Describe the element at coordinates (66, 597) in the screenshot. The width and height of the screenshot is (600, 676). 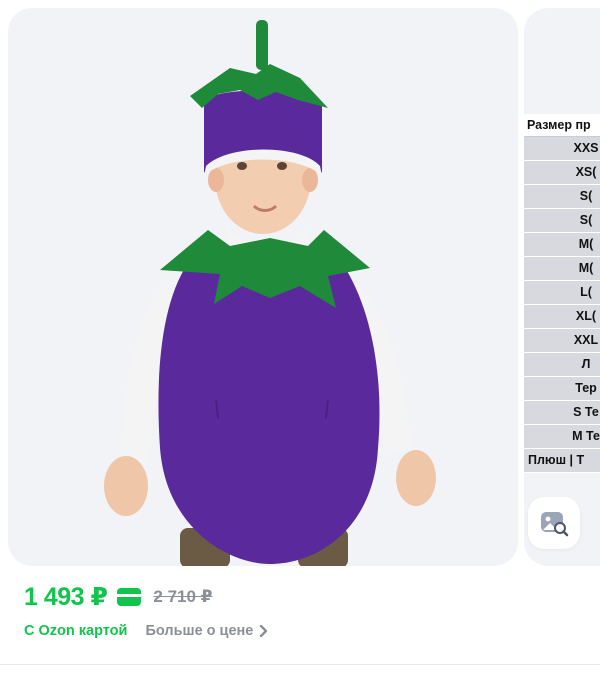
I see `current-price: 1 493 ₽` at that location.